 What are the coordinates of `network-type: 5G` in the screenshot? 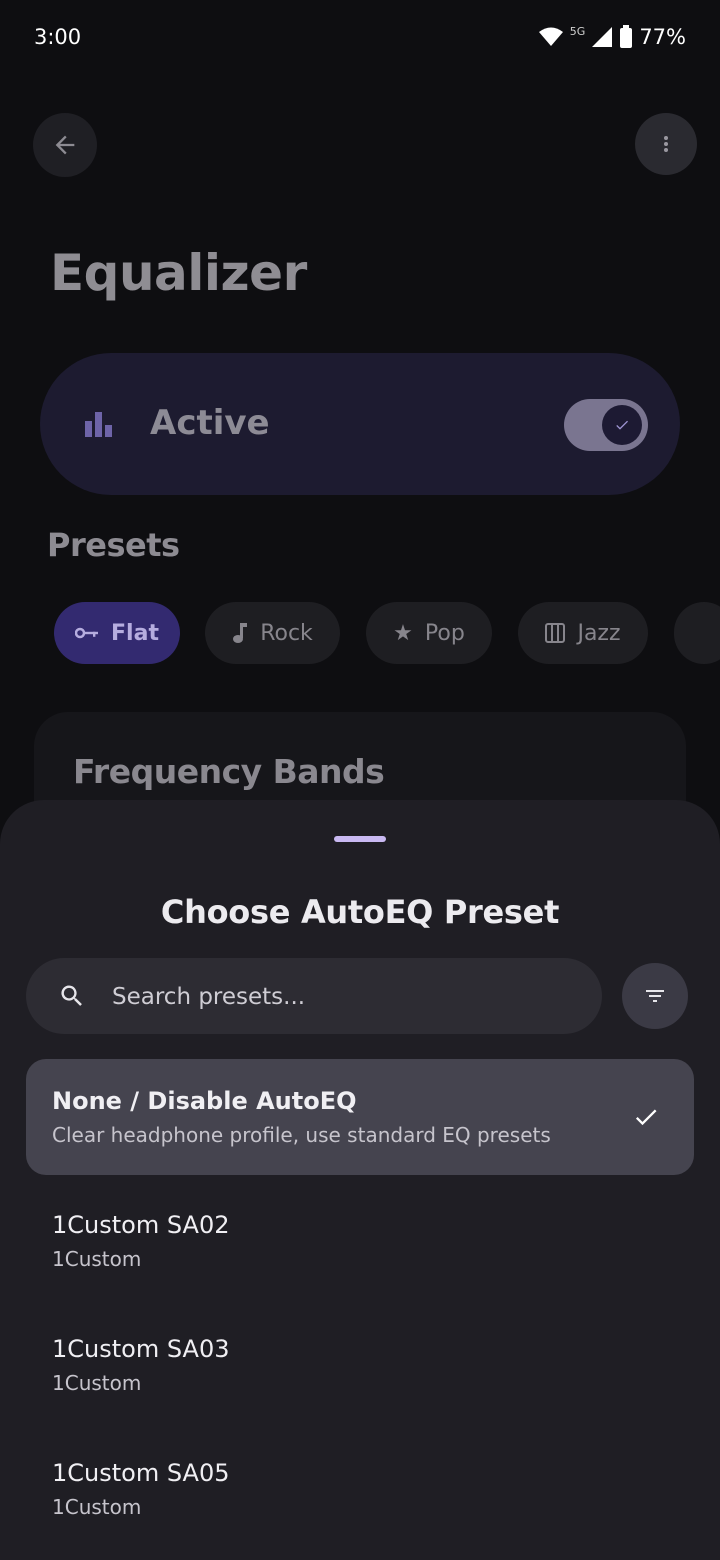 It's located at (577, 31).